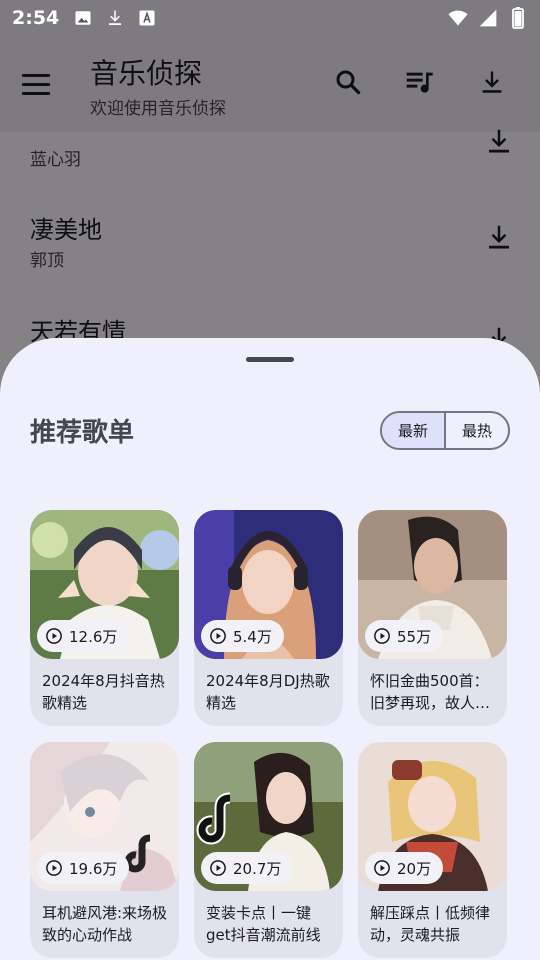  Describe the element at coordinates (270, 359) in the screenshot. I see `drag-handle` at that location.